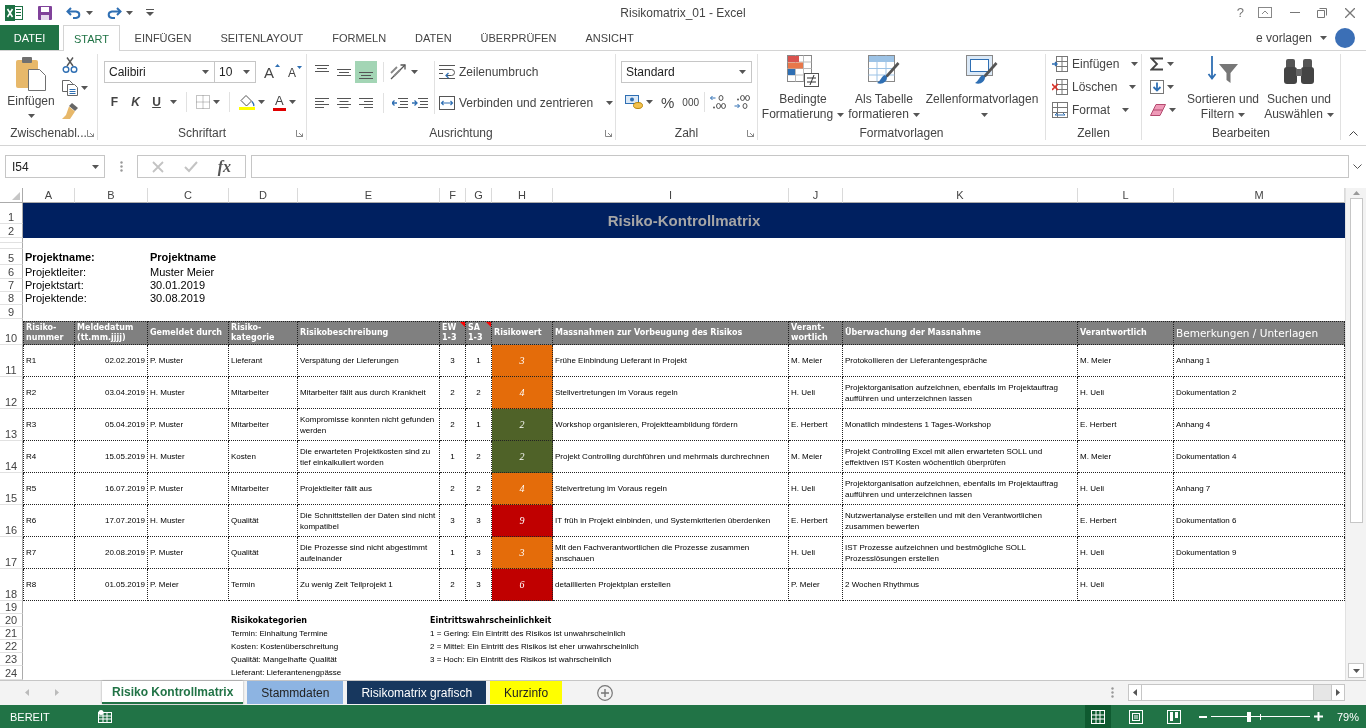  What do you see at coordinates (1356, 670) in the screenshot?
I see `down-arrow-icon` at bounding box center [1356, 670].